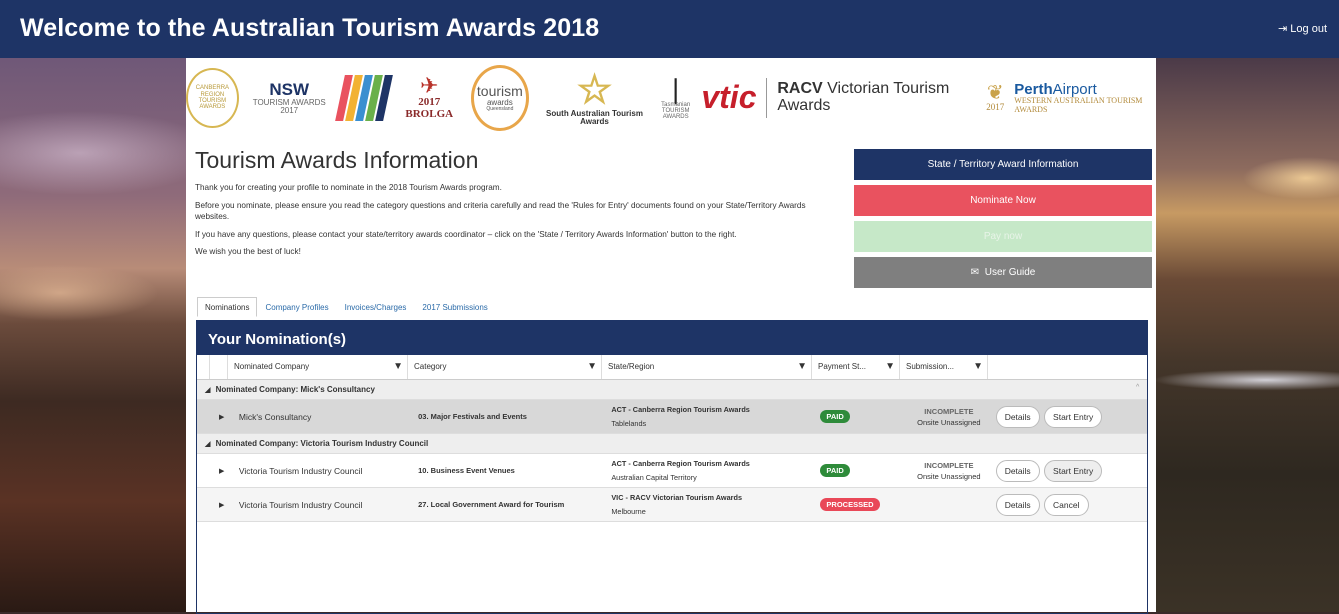 The height and width of the screenshot is (614, 1339). Describe the element at coordinates (1003, 272) in the screenshot. I see `user-guide-button: ✉ User Guide` at that location.